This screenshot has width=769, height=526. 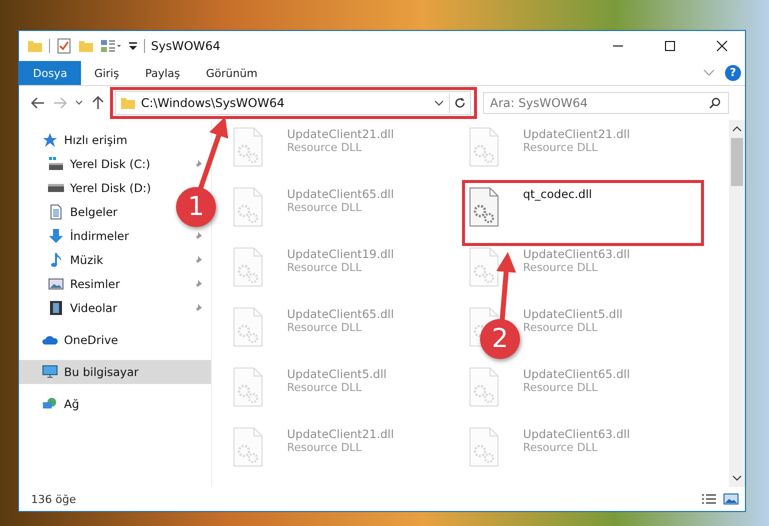 I want to click on sidebar-label: Yerel Disk (D:), so click(x=111, y=188).